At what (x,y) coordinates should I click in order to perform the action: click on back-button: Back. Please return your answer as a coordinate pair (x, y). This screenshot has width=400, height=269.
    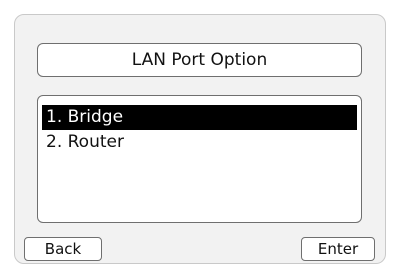
    Looking at the image, I should click on (63, 249).